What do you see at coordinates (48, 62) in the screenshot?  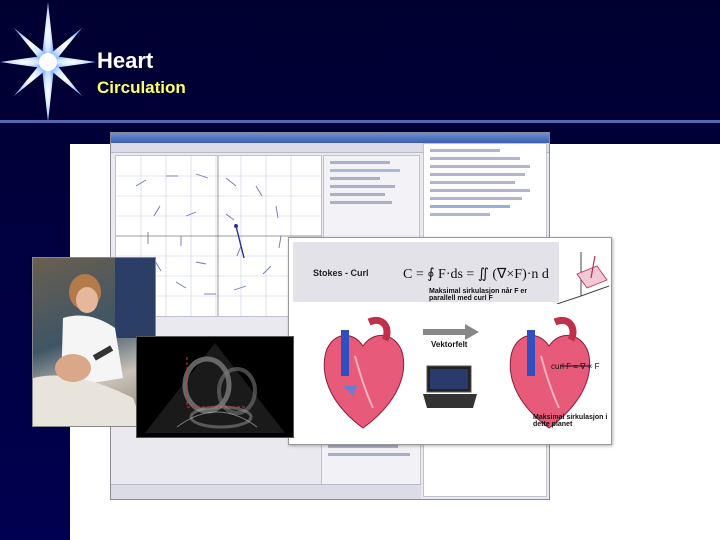 I see `starburst-logo-icon` at bounding box center [48, 62].